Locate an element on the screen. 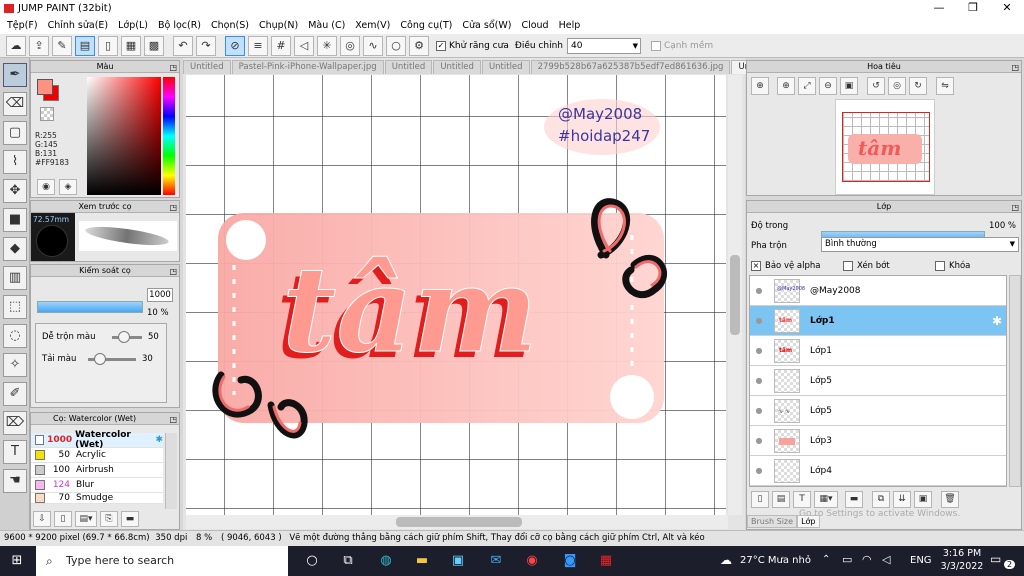  cortana-icon: ○ is located at coordinates (312, 561).